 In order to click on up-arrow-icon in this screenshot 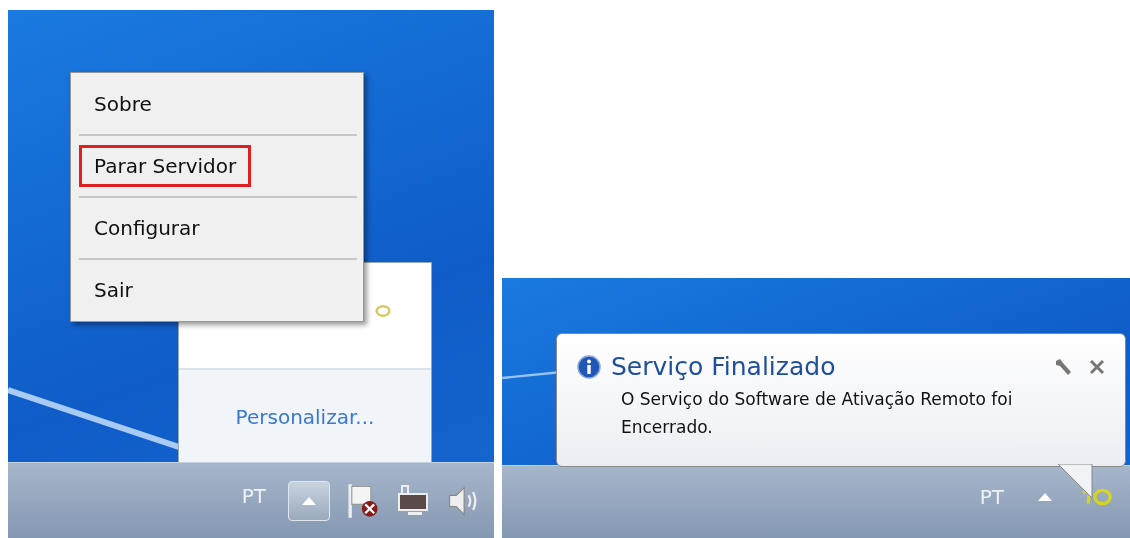, I will do `click(309, 500)`.